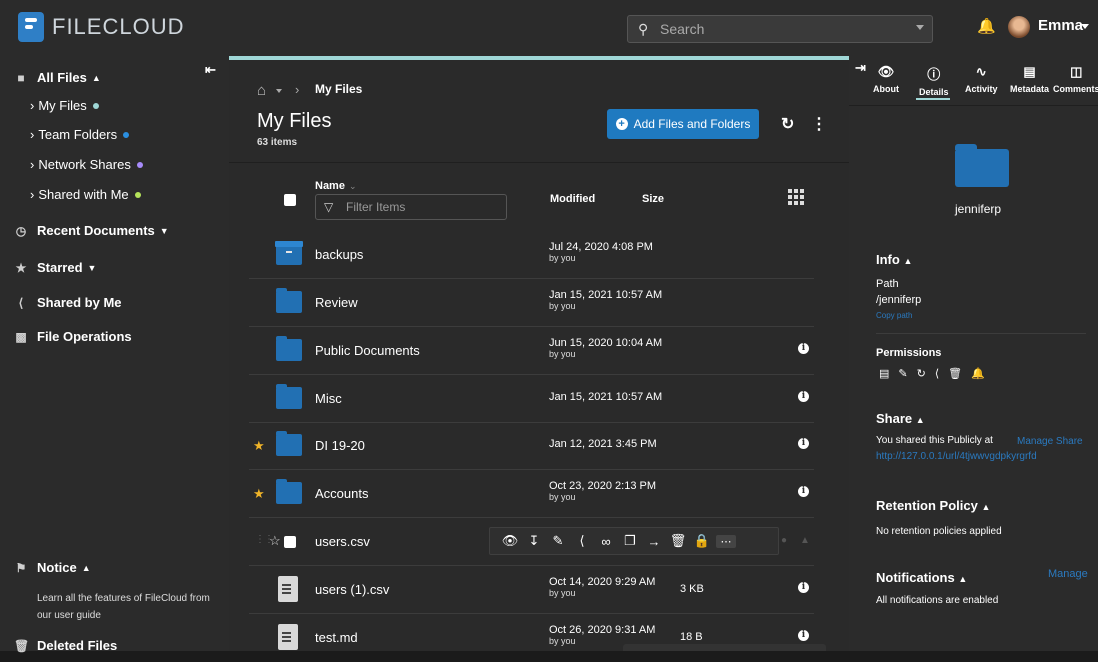 The width and height of the screenshot is (1098, 662). I want to click on file-name: users.csv, so click(342, 541).